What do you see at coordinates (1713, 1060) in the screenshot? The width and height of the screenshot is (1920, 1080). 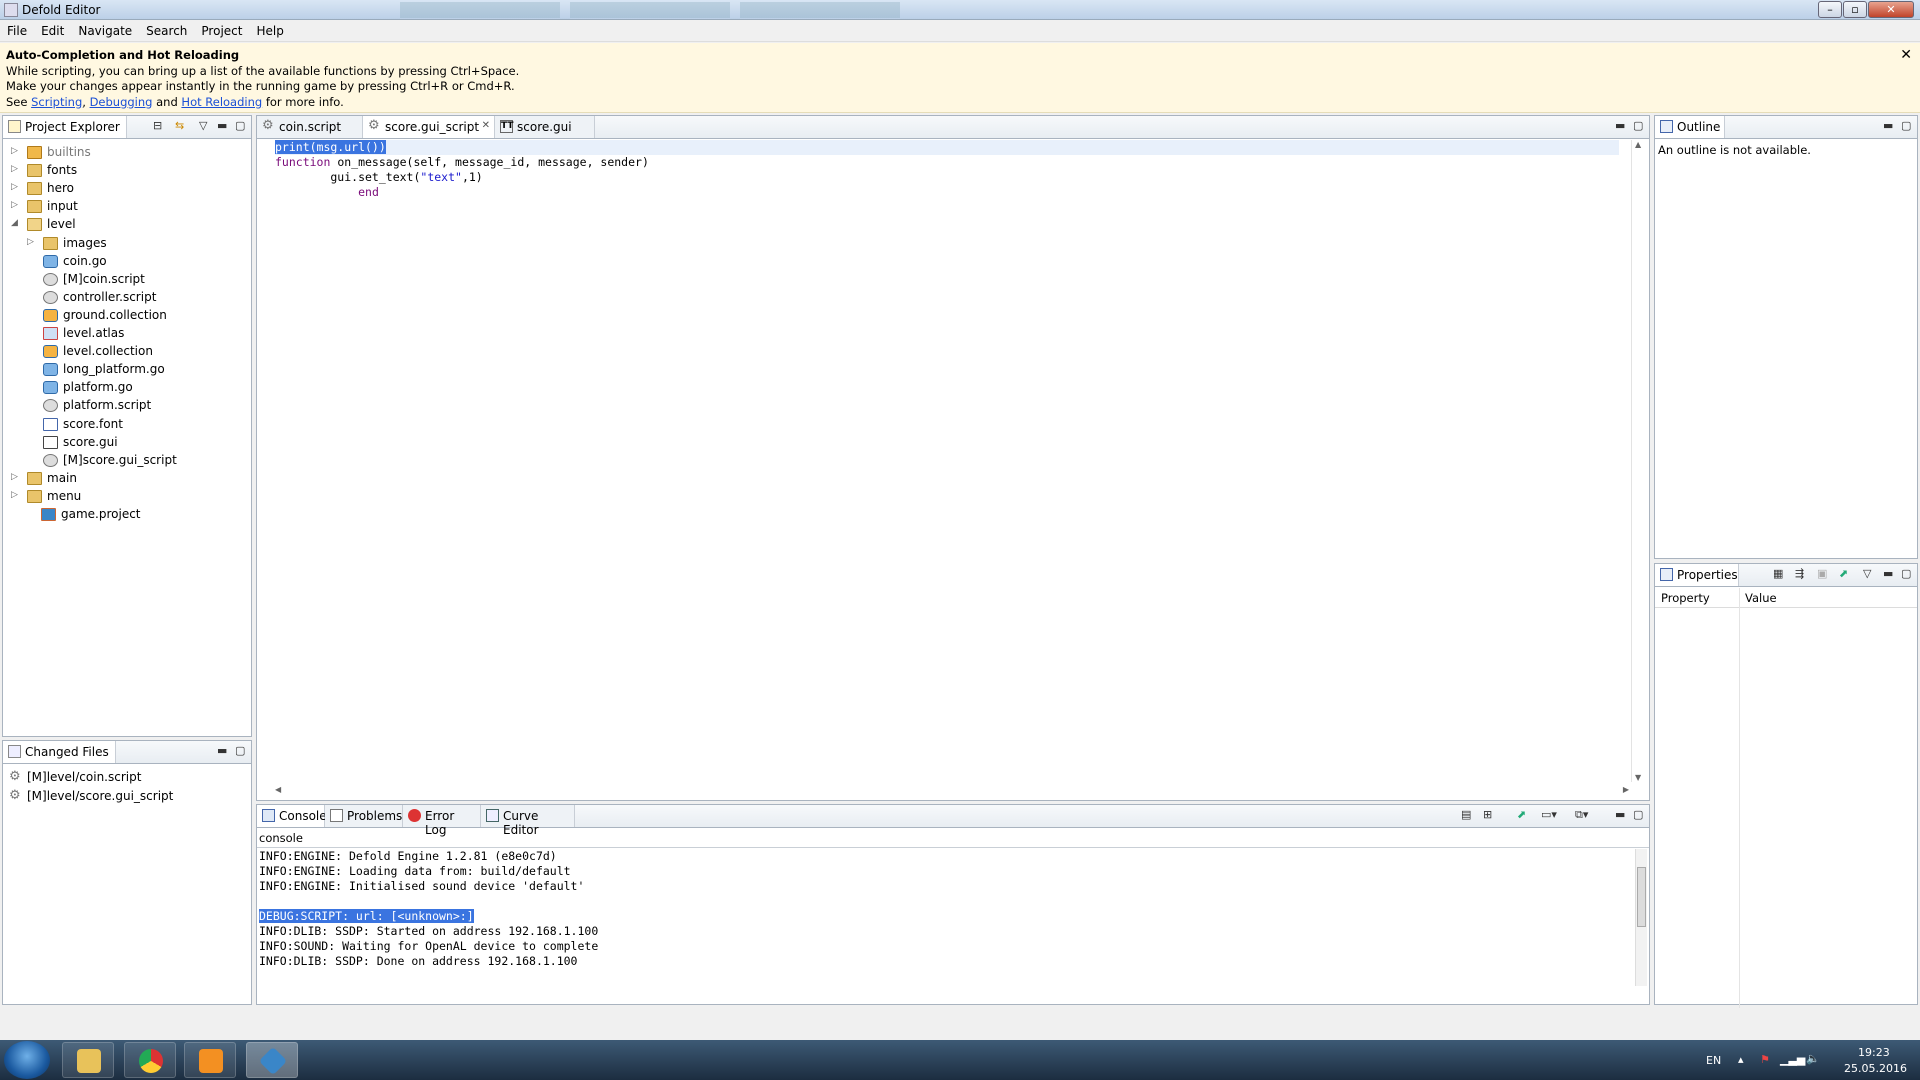 I see `language-indicator: EN` at bounding box center [1713, 1060].